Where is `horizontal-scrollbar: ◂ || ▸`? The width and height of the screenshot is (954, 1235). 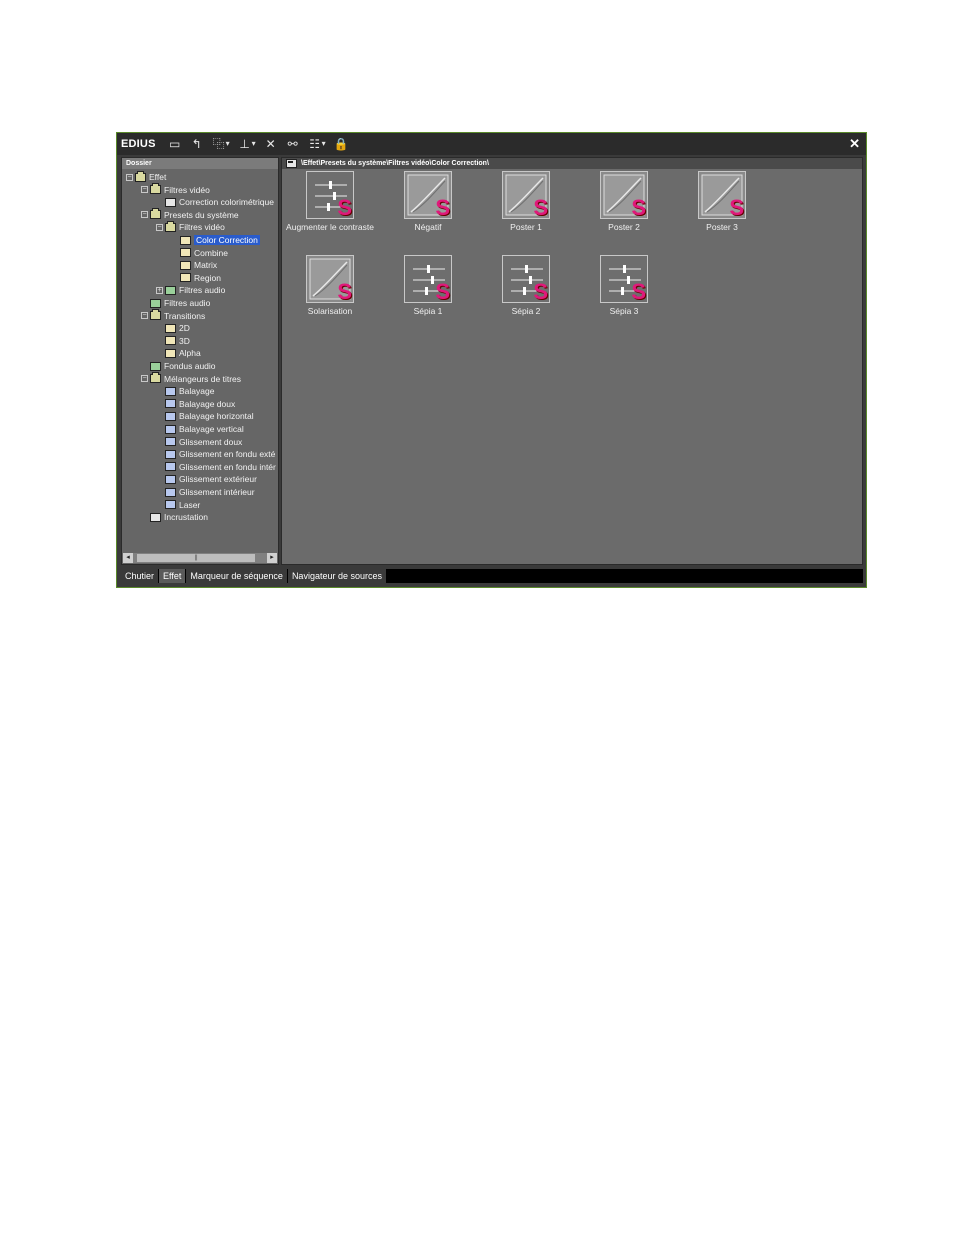
horizontal-scrollbar: ◂ || ▸ is located at coordinates (200, 558).